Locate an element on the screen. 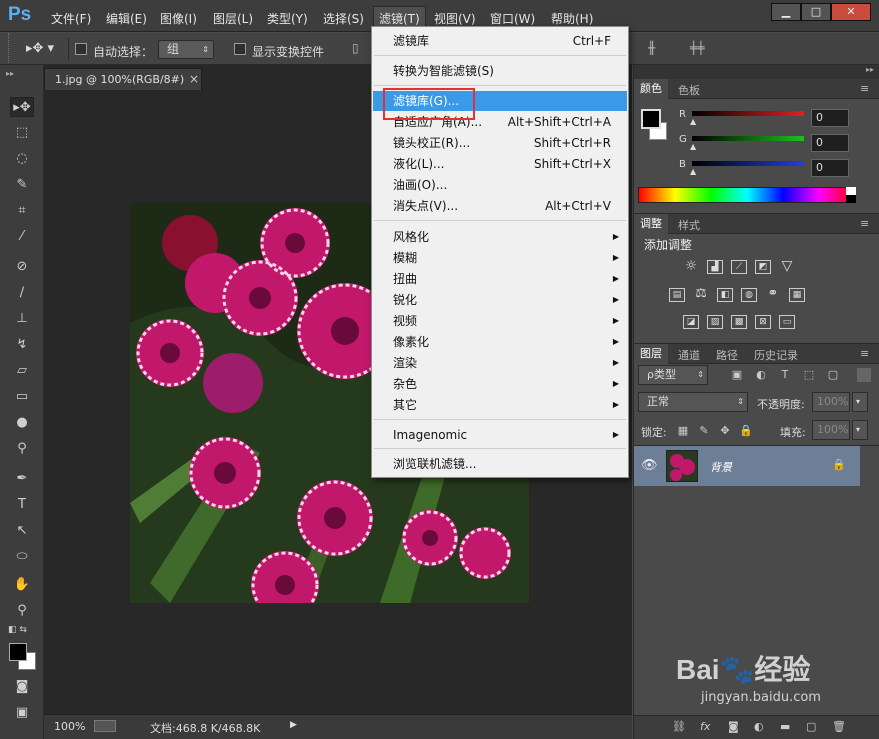 This screenshot has width=879, height=739. blend-mode-dropdown: 正常 ⇕ is located at coordinates (693, 402).